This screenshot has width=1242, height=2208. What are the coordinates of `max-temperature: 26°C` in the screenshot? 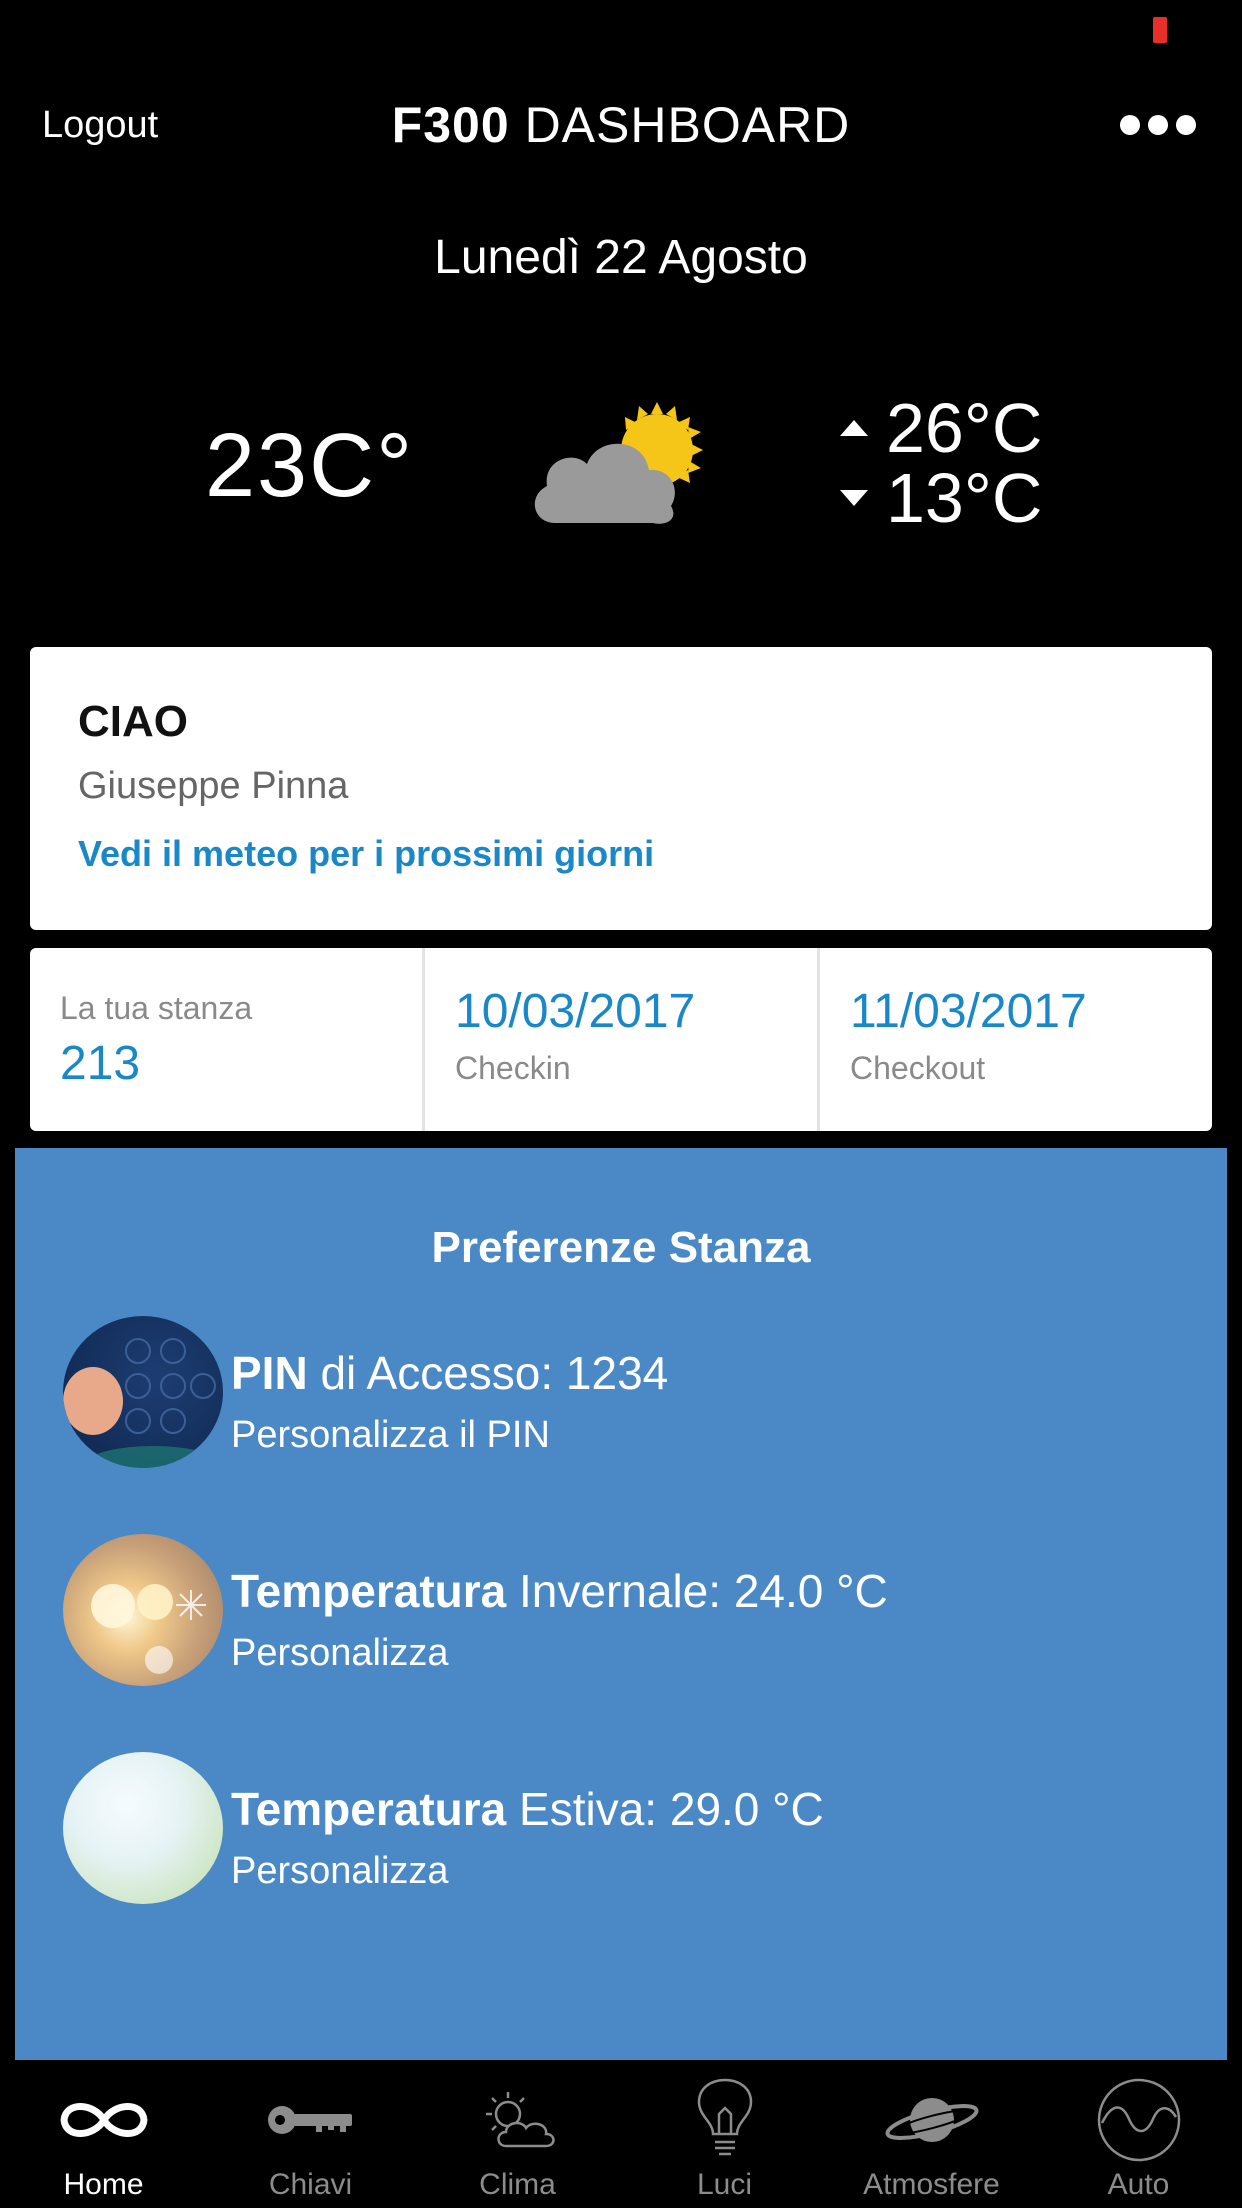 It's located at (964, 428).